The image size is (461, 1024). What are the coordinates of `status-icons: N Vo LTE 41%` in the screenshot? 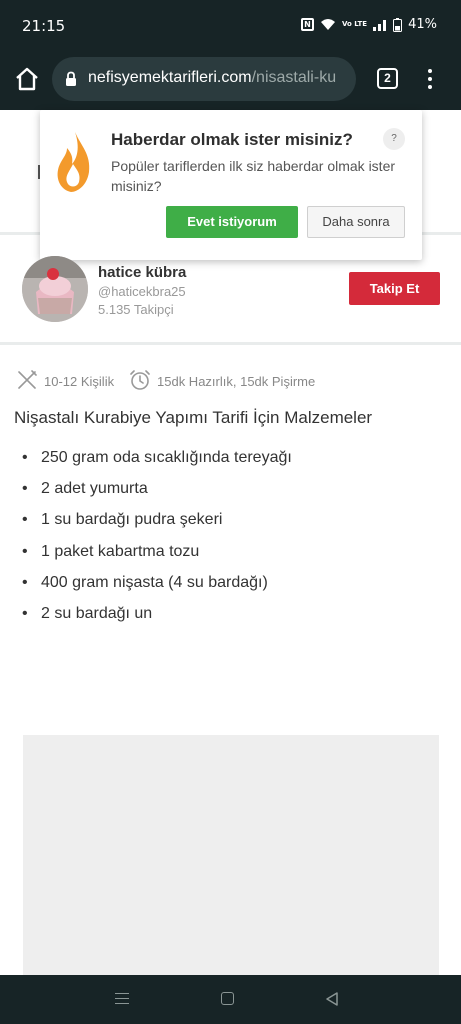 It's located at (368, 24).